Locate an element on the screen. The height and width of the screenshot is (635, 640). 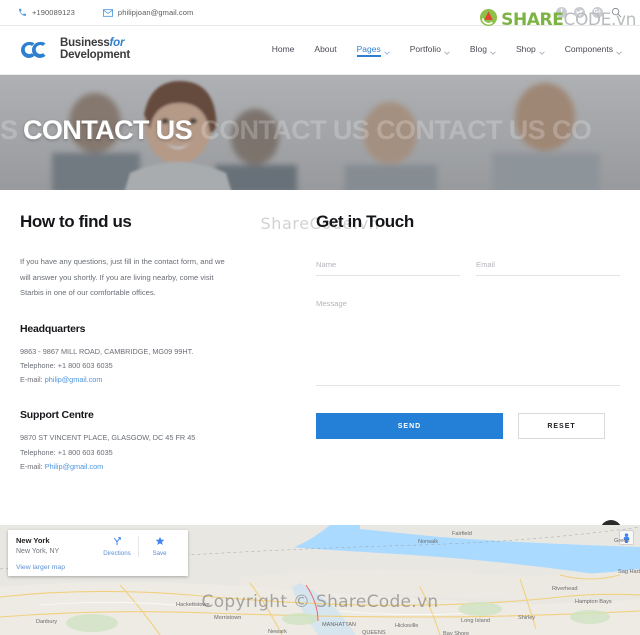
nav-item-components: Components is located at coordinates (593, 50).